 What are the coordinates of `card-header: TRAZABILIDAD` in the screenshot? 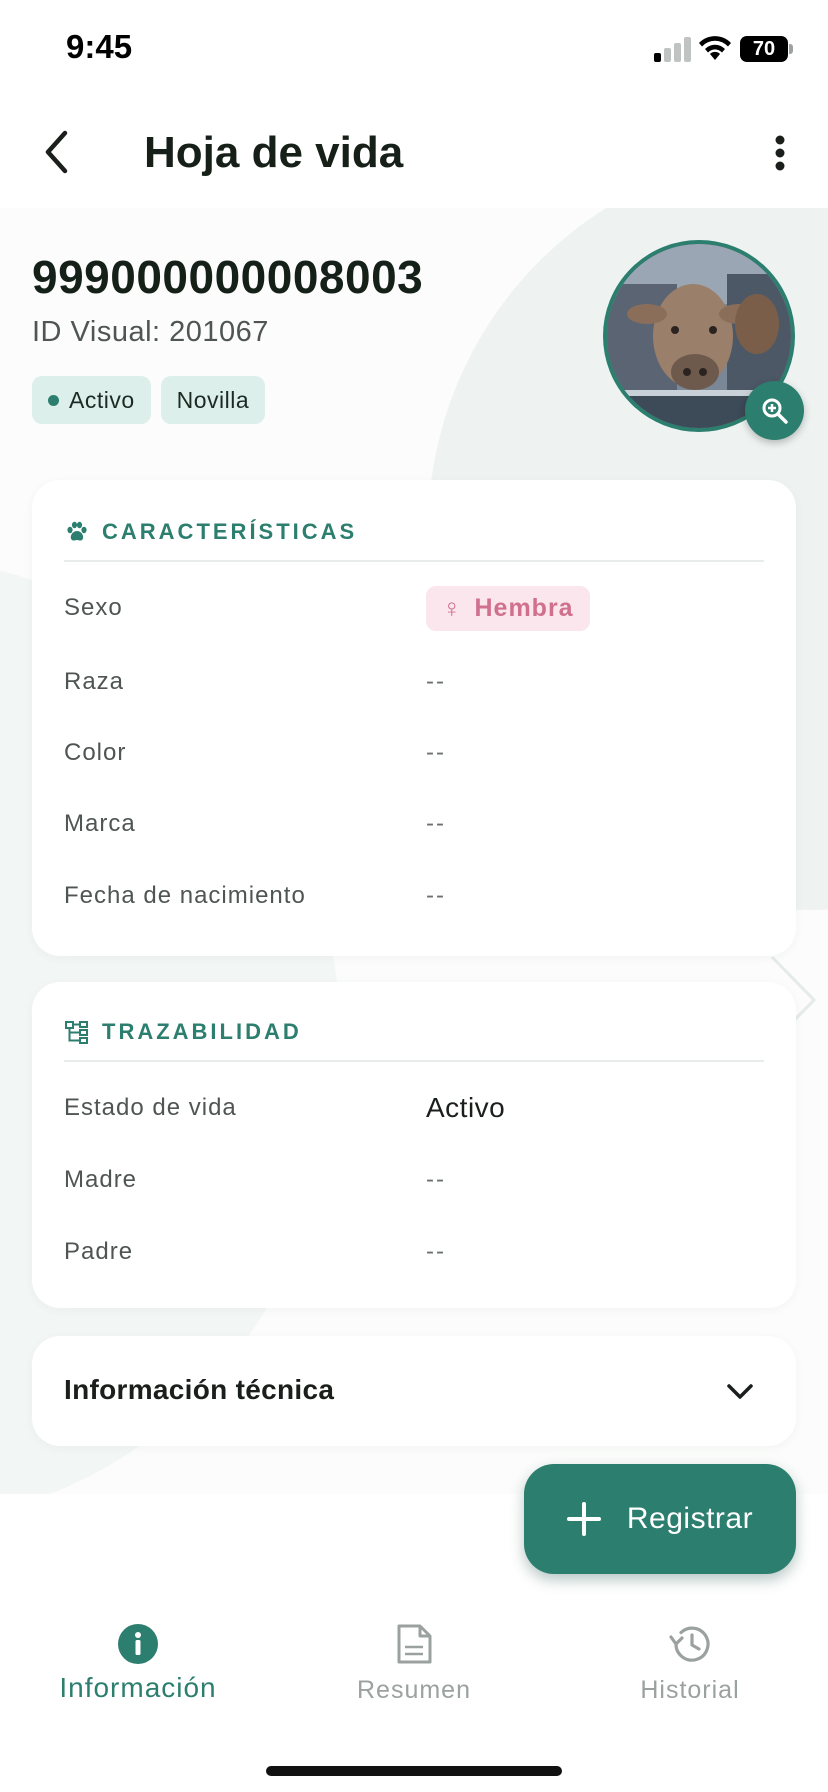 It's located at (183, 1032).